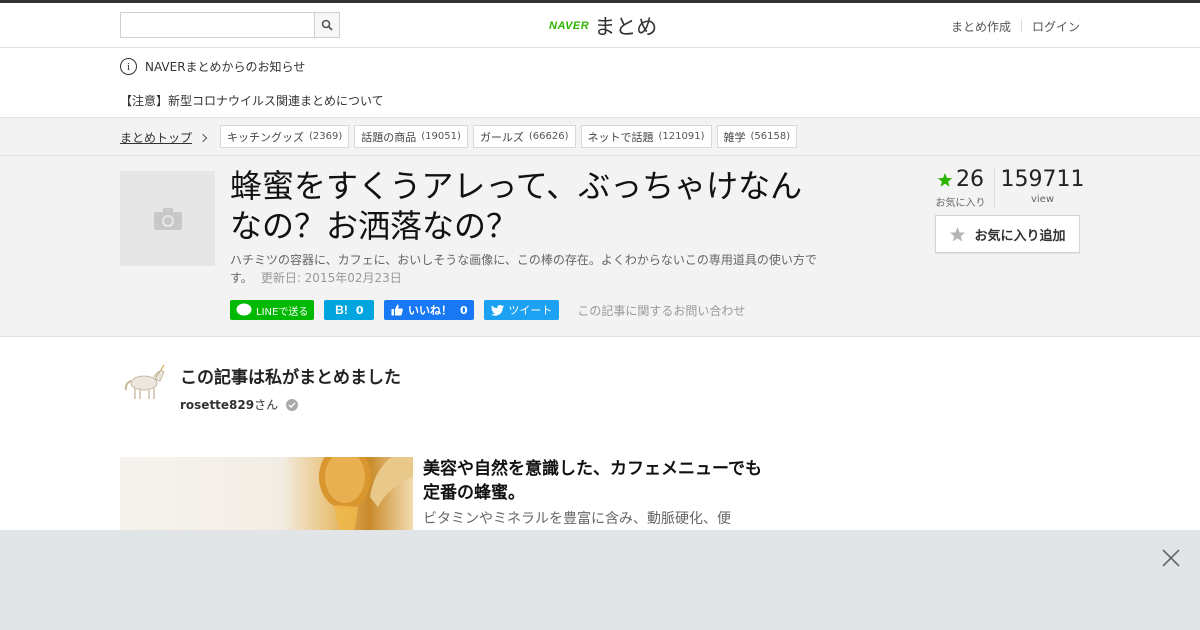 The width and height of the screenshot is (1200, 630). I want to click on tag-label: キッチングッズ, so click(265, 137).